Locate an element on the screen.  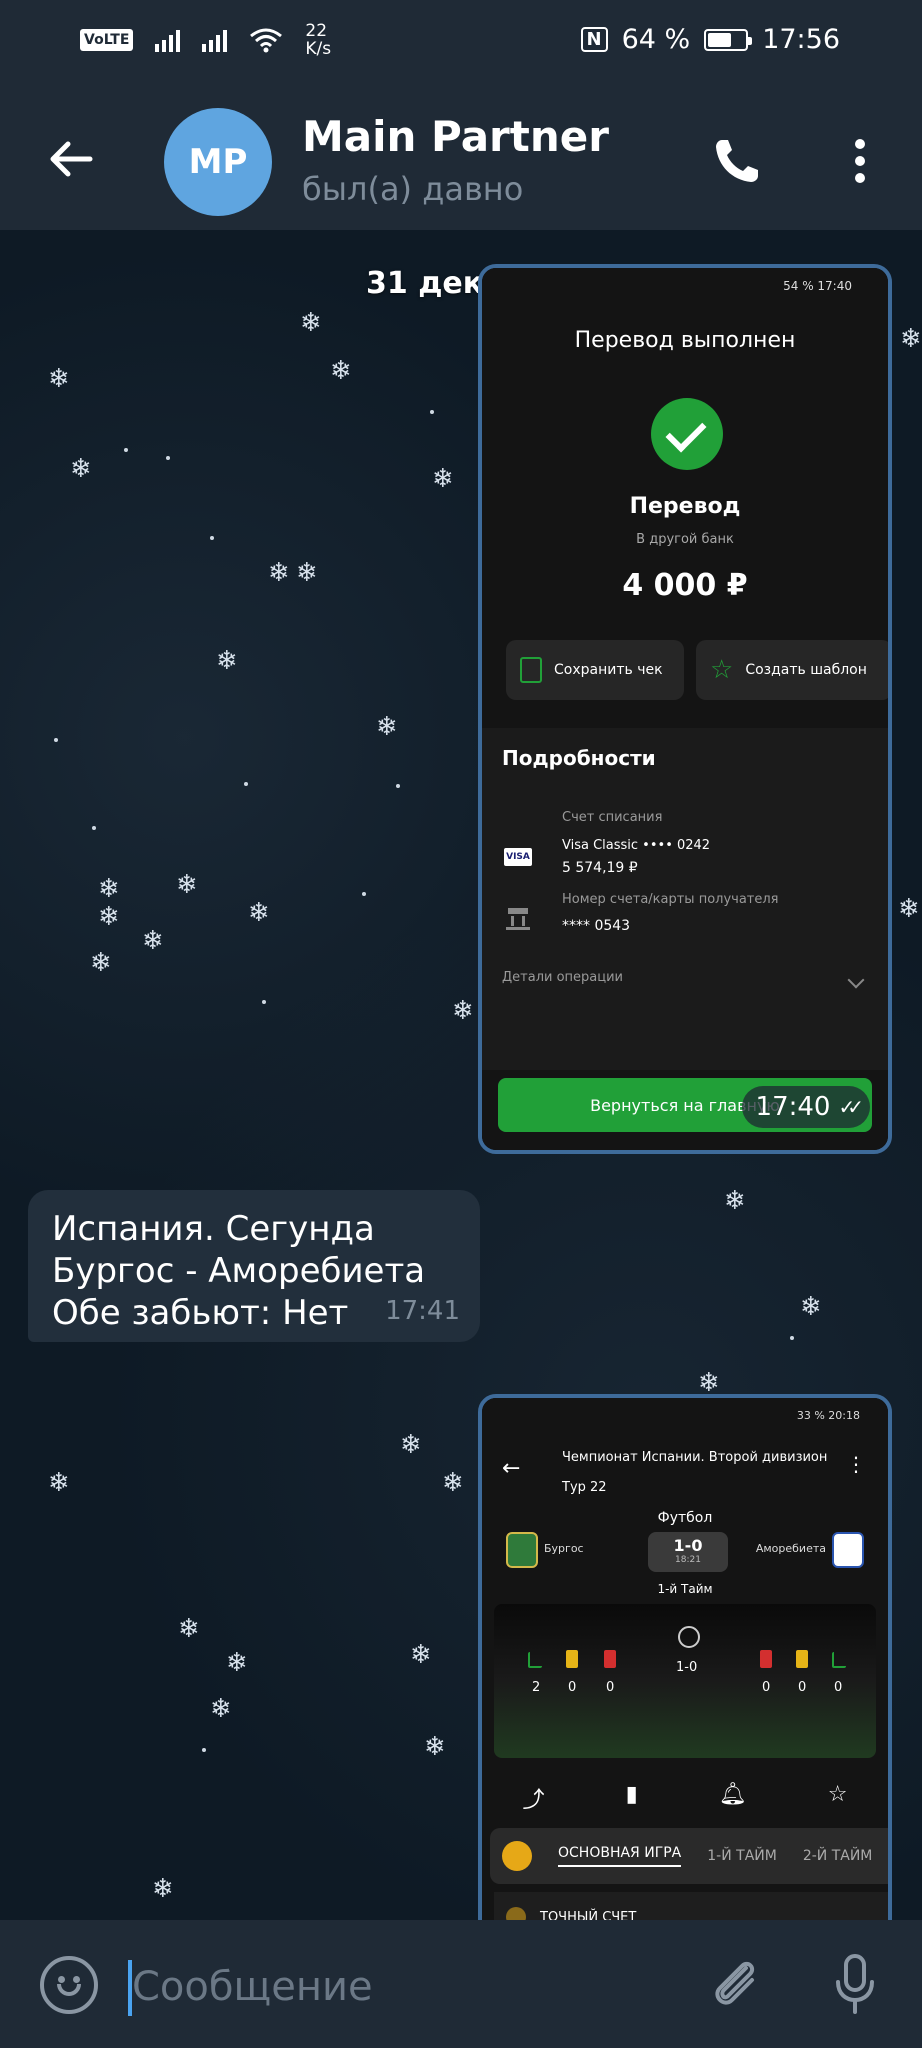
match-score: 1-0 18:21 is located at coordinates (688, 1552).